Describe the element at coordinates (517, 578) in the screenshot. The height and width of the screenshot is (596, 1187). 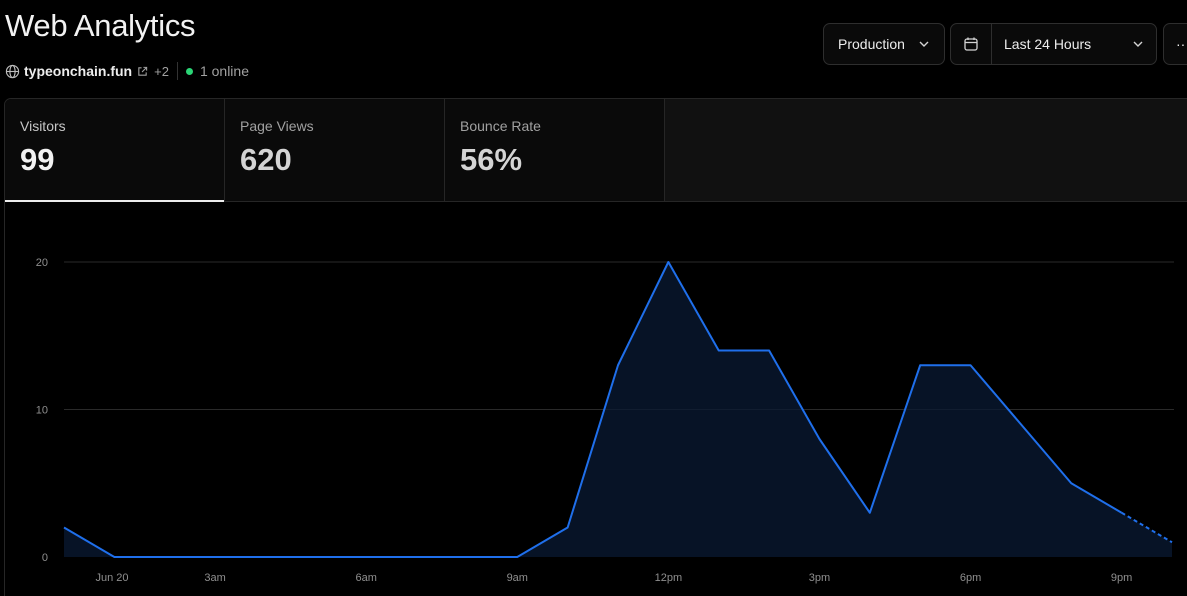
I see `x-tick-label: 9am` at that location.